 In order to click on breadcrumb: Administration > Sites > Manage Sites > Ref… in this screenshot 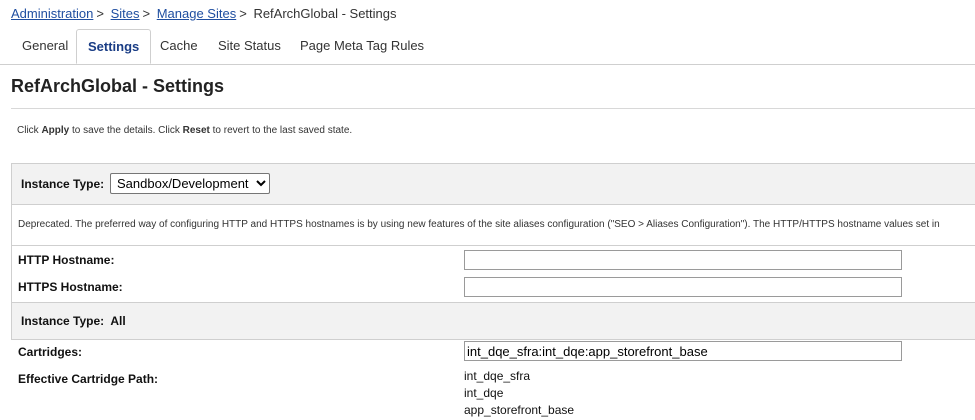, I will do `click(204, 13)`.